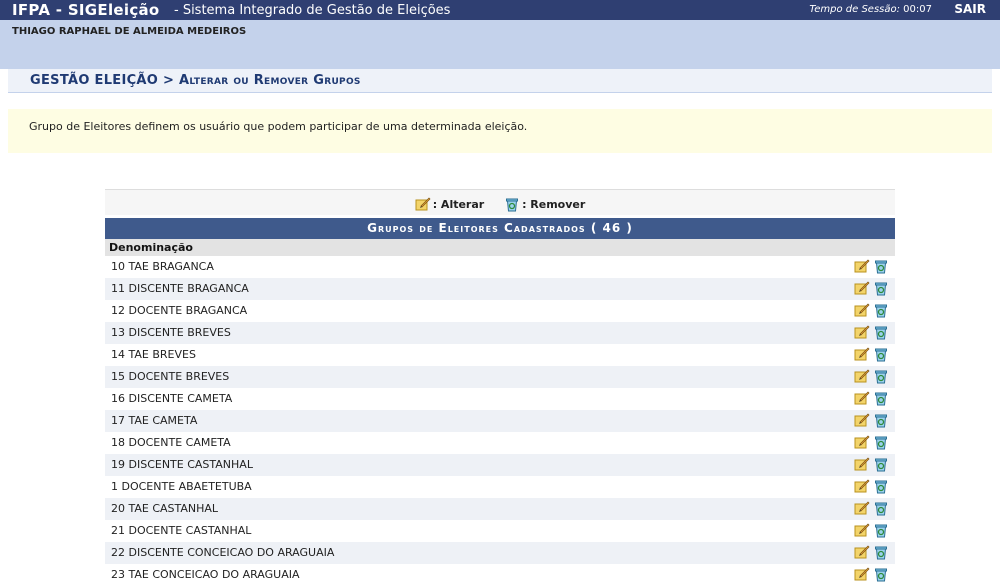 Image resolution: width=1000 pixels, height=588 pixels. Describe the element at coordinates (500, 531) in the screenshot. I see `table-row: 21 DOCENTE CASTANHAL` at that location.